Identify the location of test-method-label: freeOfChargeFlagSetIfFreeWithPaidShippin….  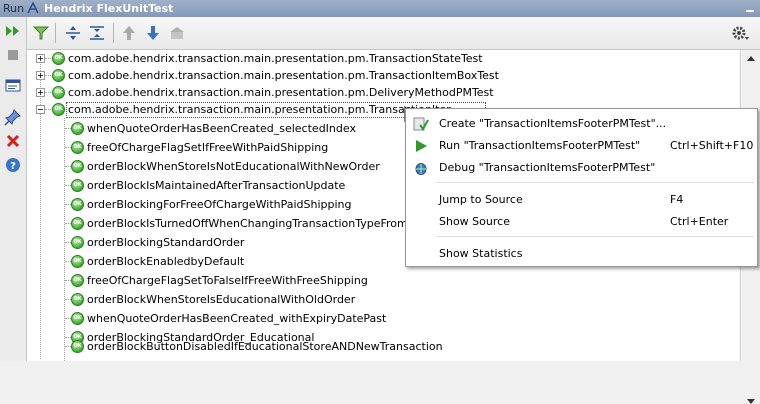
(208, 147).